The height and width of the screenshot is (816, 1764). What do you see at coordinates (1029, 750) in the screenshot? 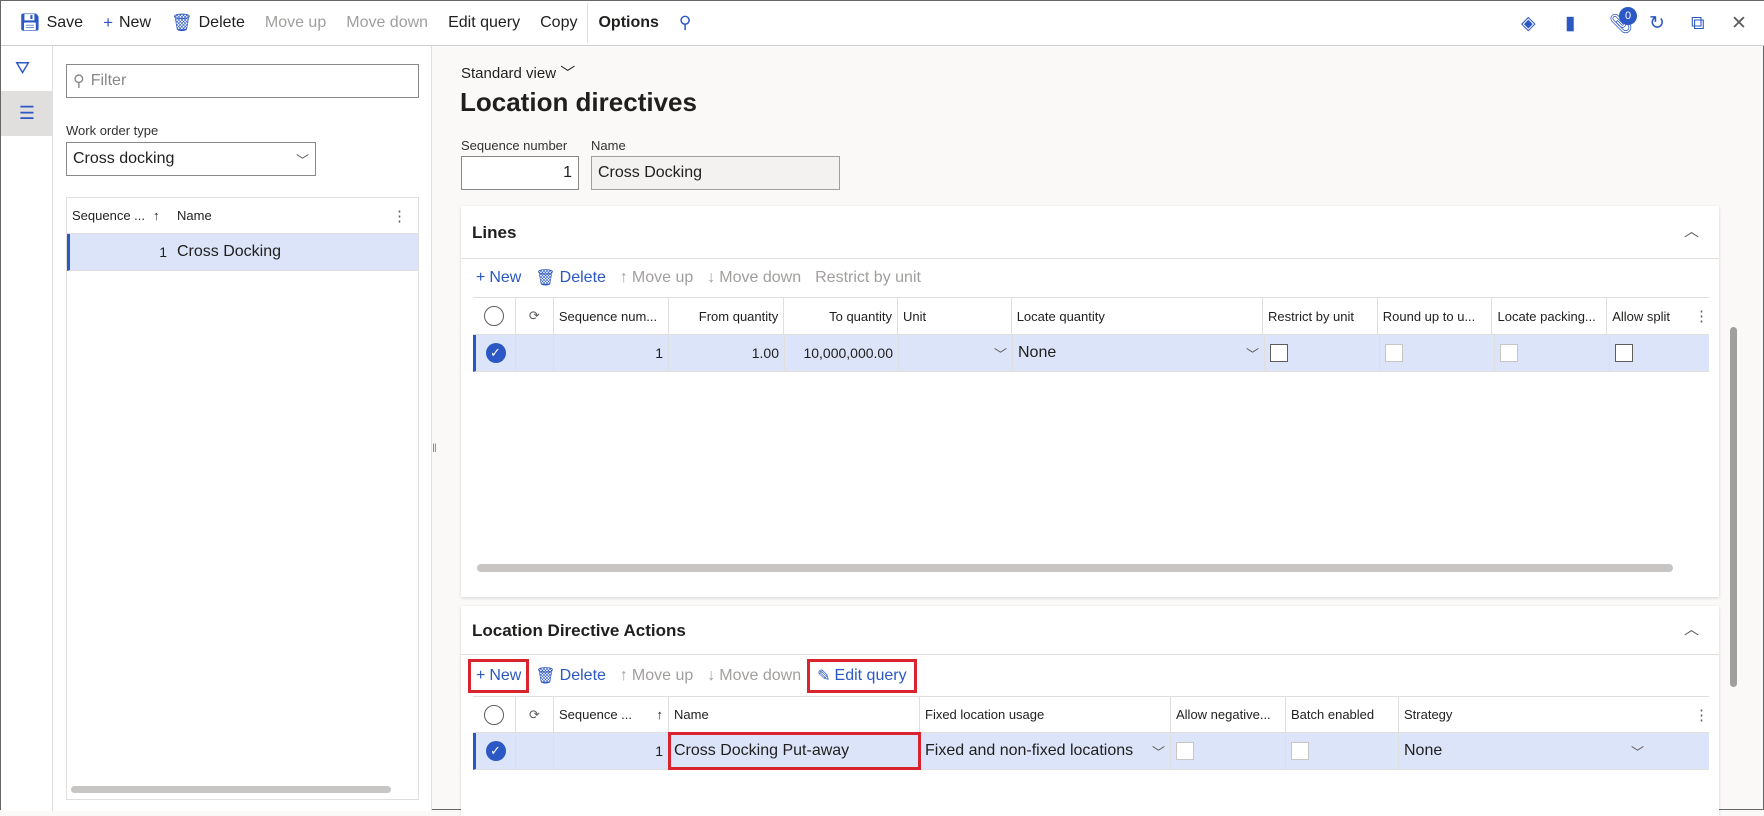
I see `usage-value: Fixed and non-fixed locations` at bounding box center [1029, 750].